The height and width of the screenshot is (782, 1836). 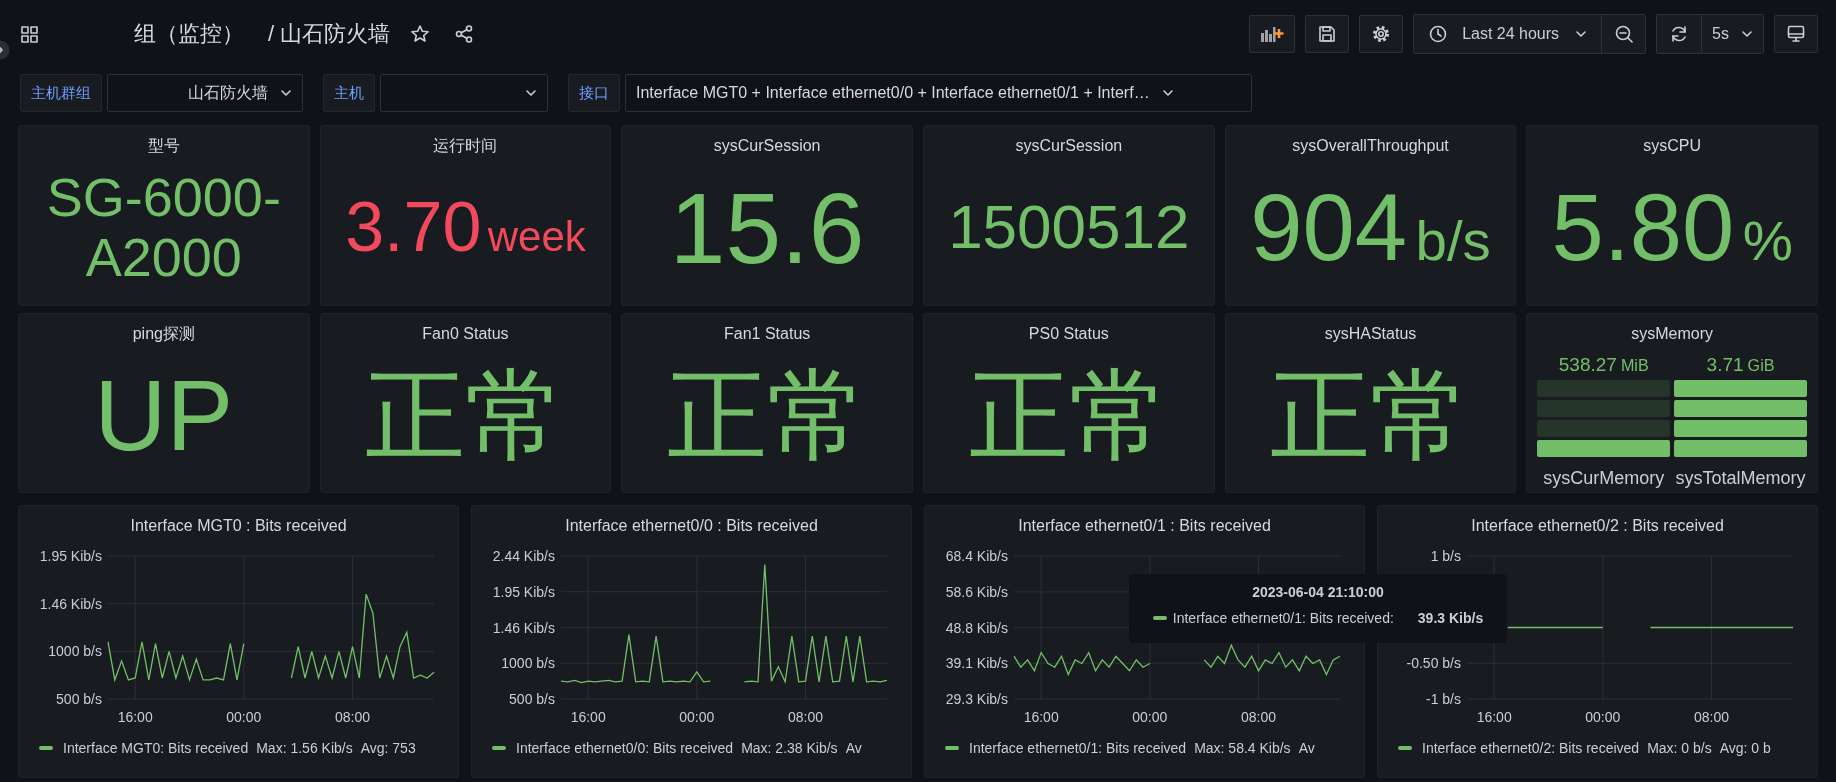 I want to click on stat-value: UP, so click(x=164, y=415).